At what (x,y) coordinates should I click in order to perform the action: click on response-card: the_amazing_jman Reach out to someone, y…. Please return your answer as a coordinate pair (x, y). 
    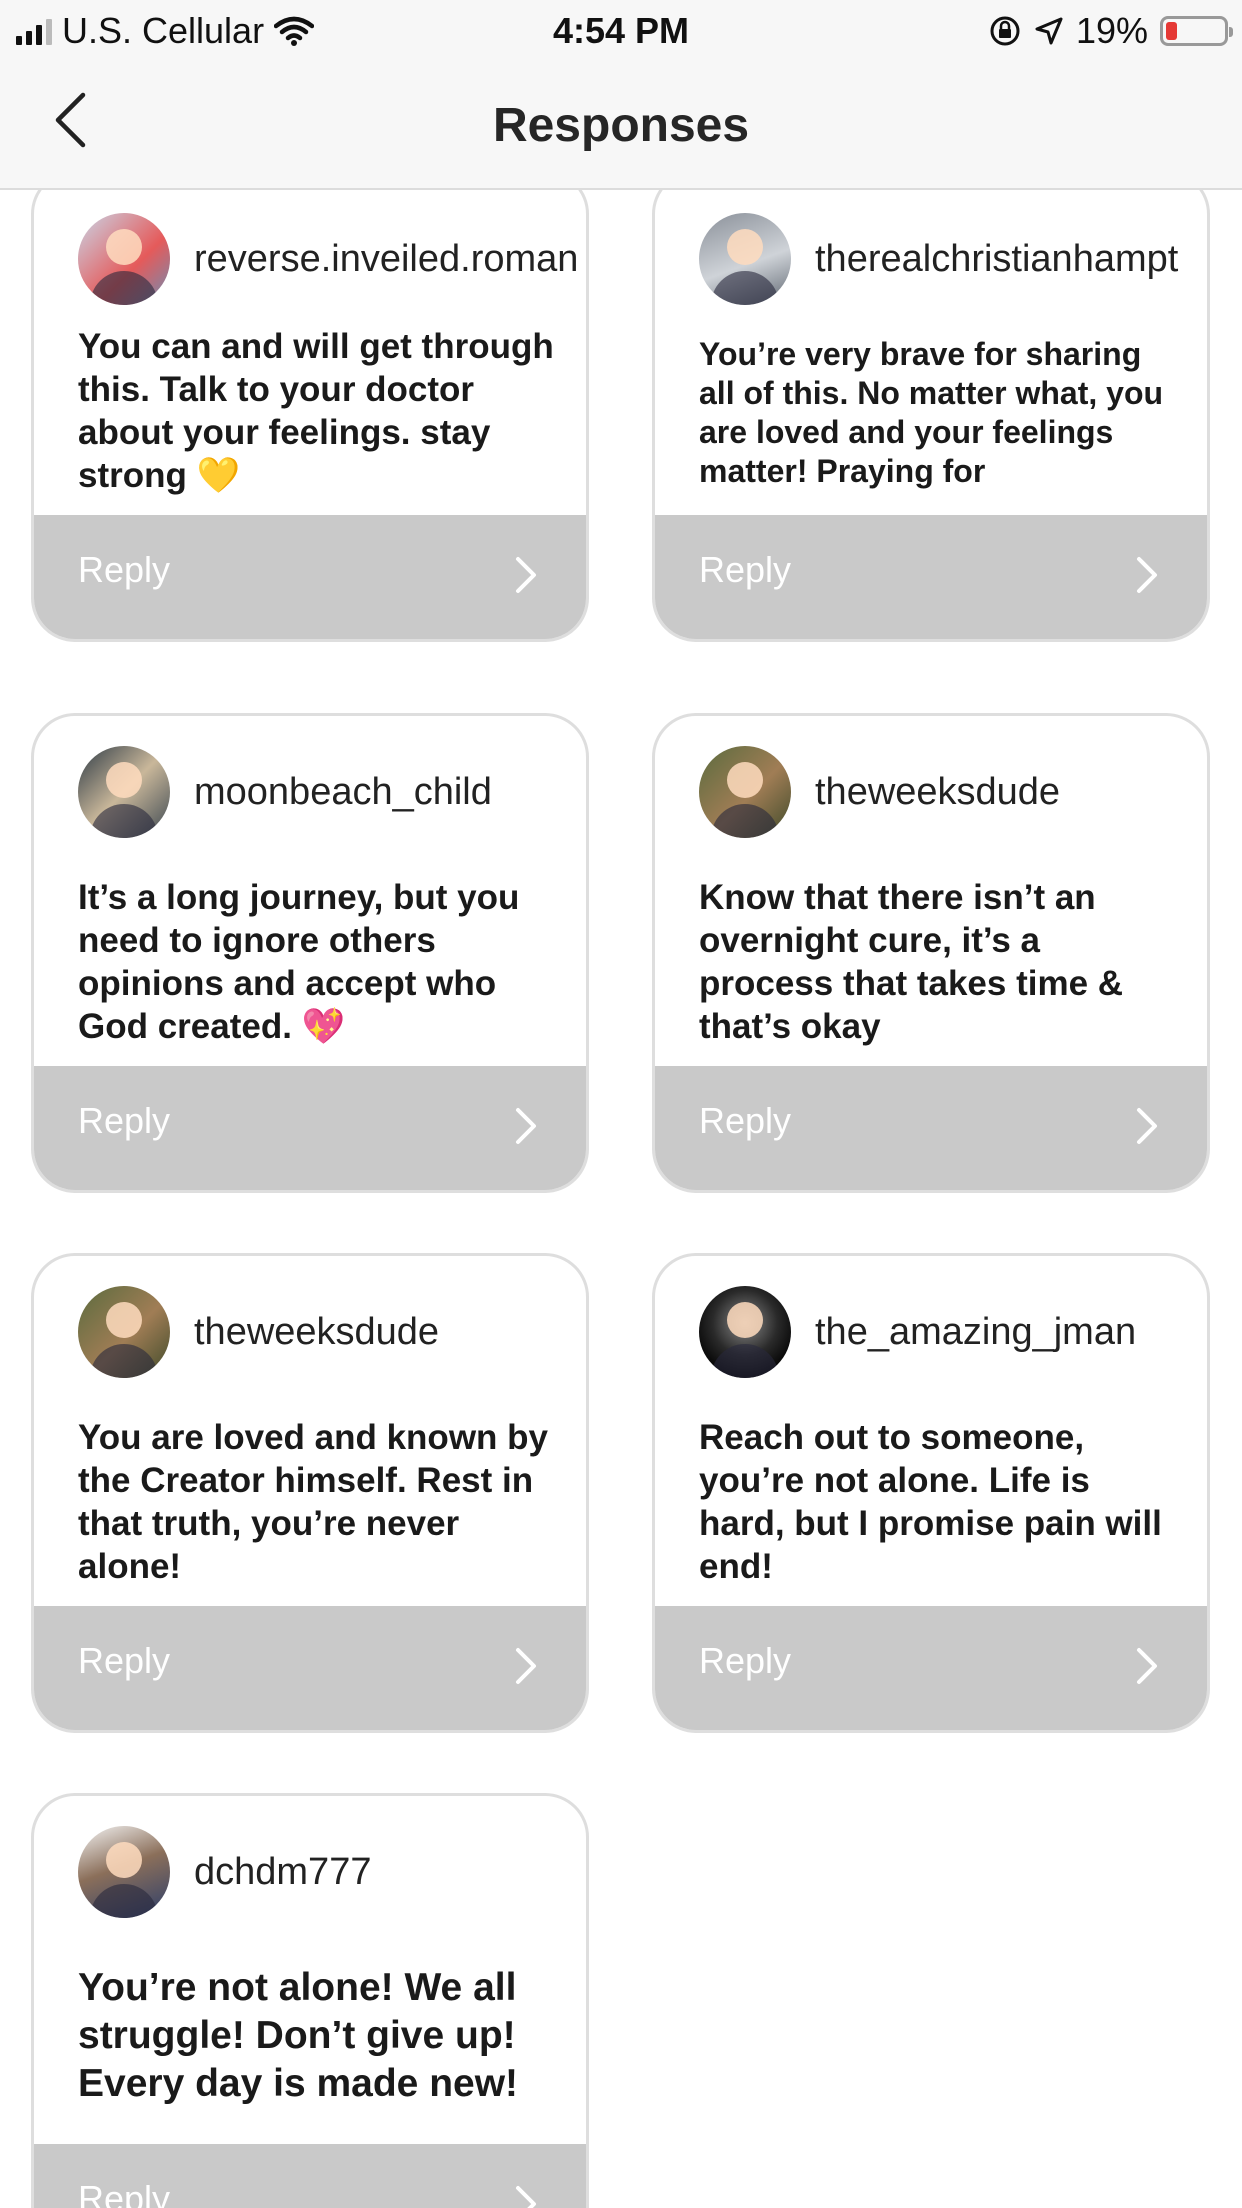
    Looking at the image, I should click on (931, 1493).